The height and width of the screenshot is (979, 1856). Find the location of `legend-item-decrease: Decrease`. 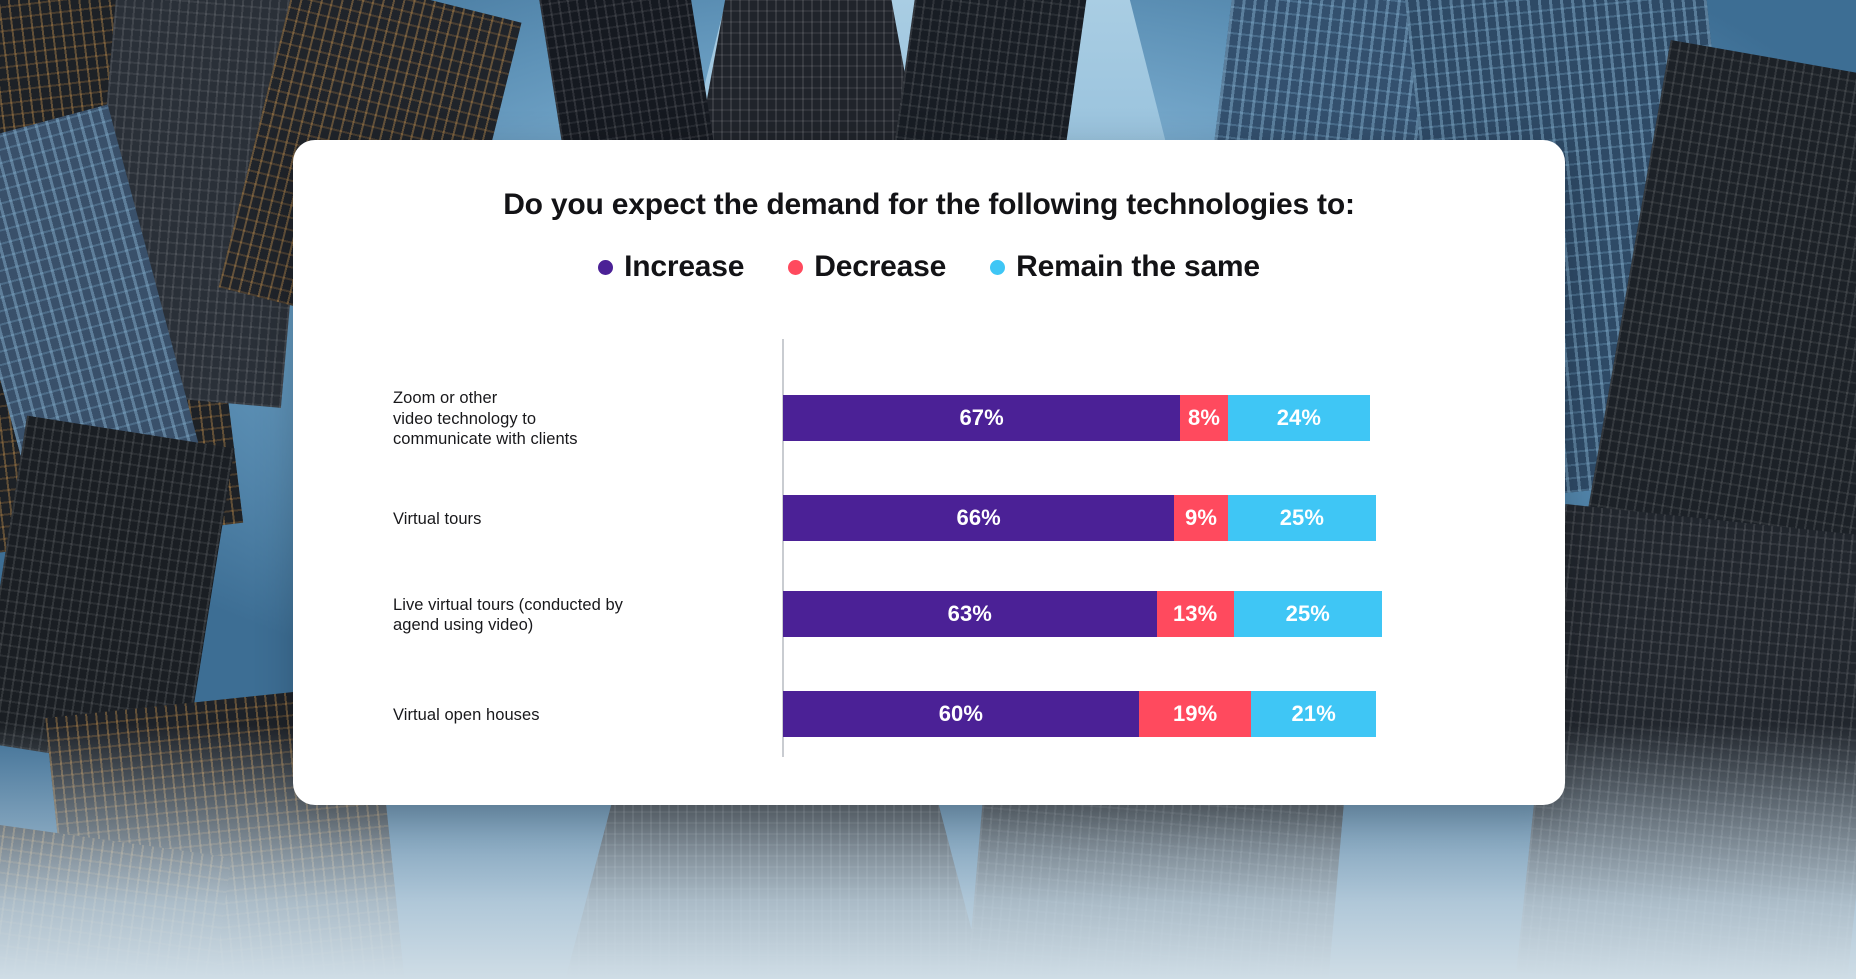

legend-item-decrease: Decrease is located at coordinates (867, 267).